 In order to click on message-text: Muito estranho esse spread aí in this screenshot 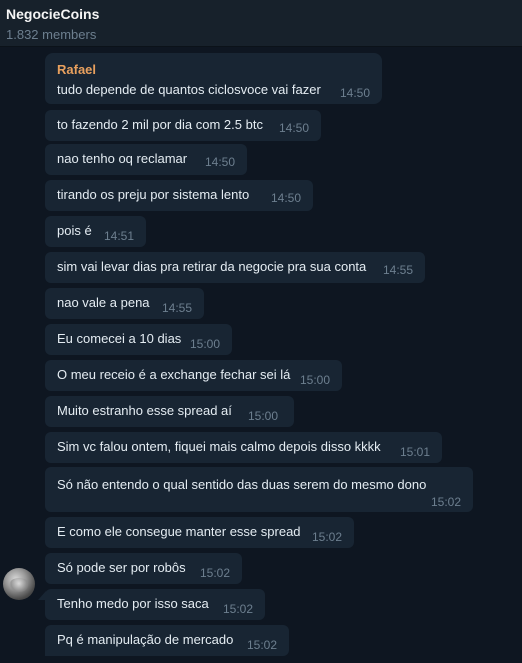, I will do `click(144, 410)`.